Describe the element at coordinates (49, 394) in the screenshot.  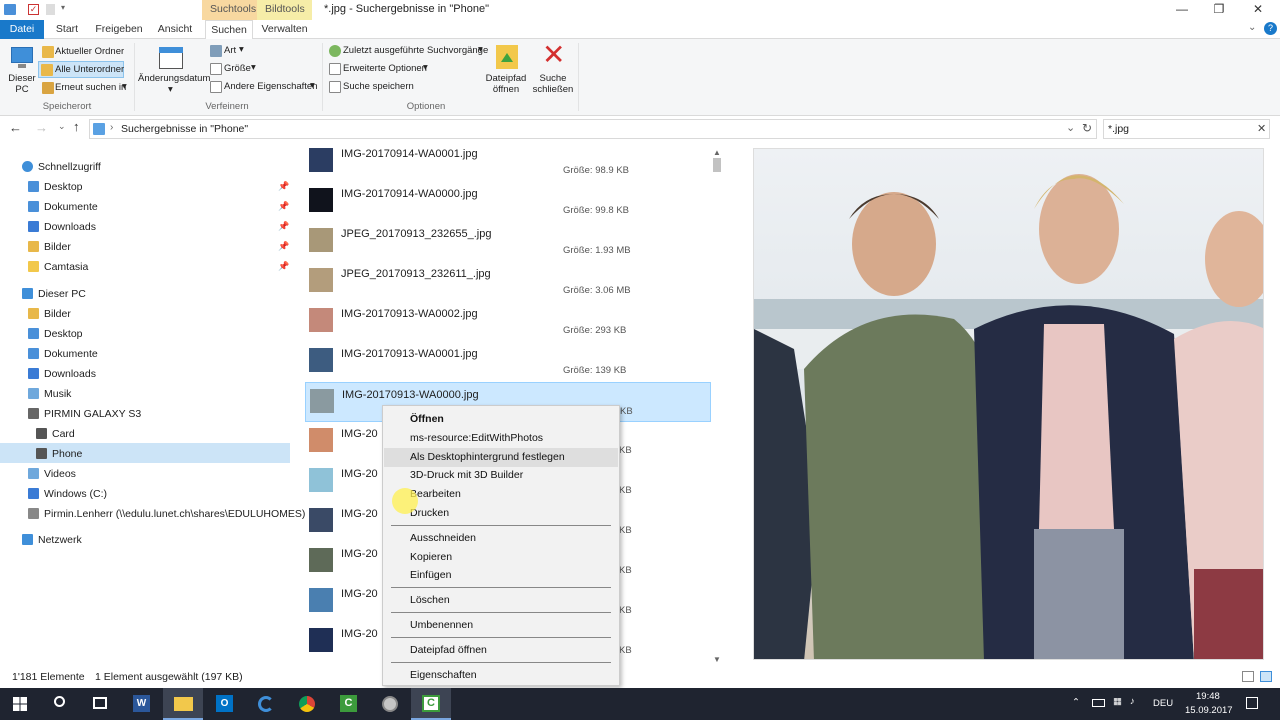
I see `nav-pc-item: Musik` at that location.